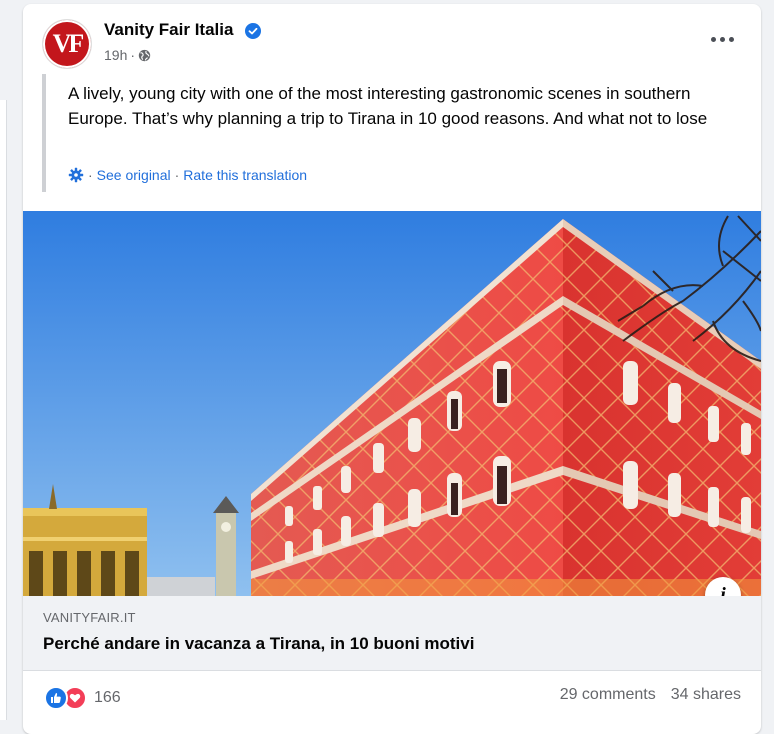  Describe the element at coordinates (168, 30) in the screenshot. I see `page-name-link: Vanity Fair Italia` at that location.